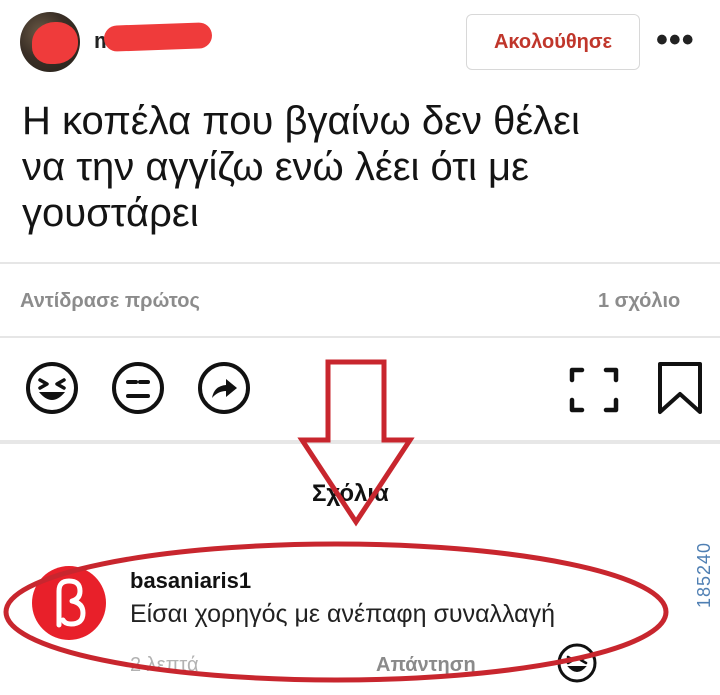 Image resolution: width=720 pixels, height=695 pixels. Describe the element at coordinates (356, 443) in the screenshot. I see `annotation-arrow` at that location.